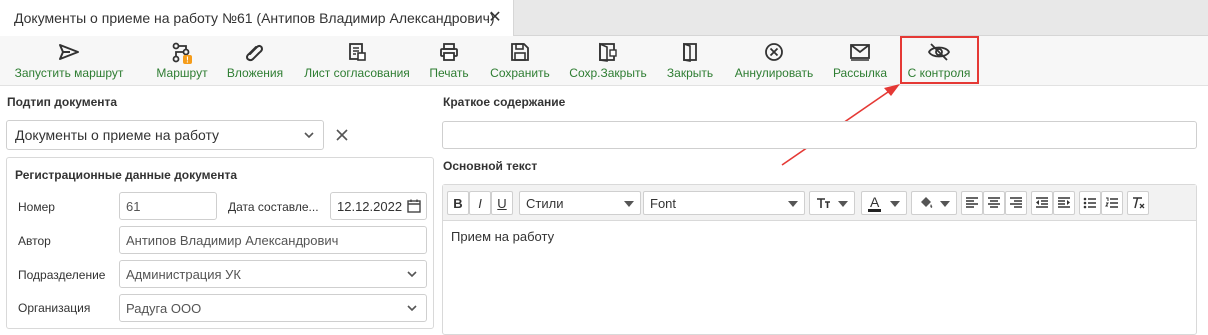 This screenshot has width=1208, height=335. I want to click on font-dropdown: Font, so click(724, 203).